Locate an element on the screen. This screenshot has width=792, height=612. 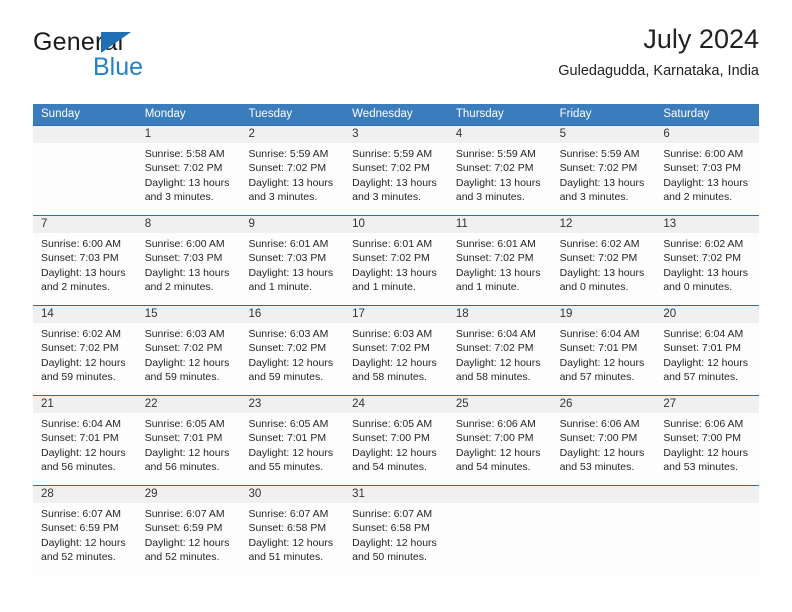
sunset-text: Sunset: 6:59 PM is located at coordinates (80, 528).